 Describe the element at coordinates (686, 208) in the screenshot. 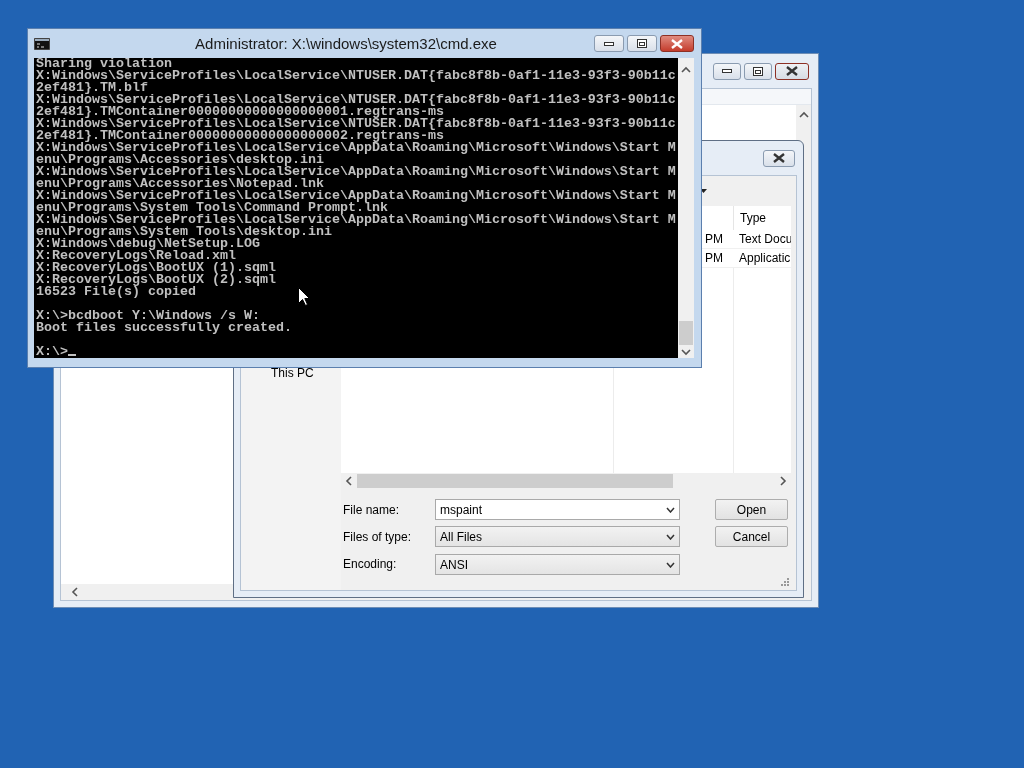

I see `vertical-scrollbar` at that location.